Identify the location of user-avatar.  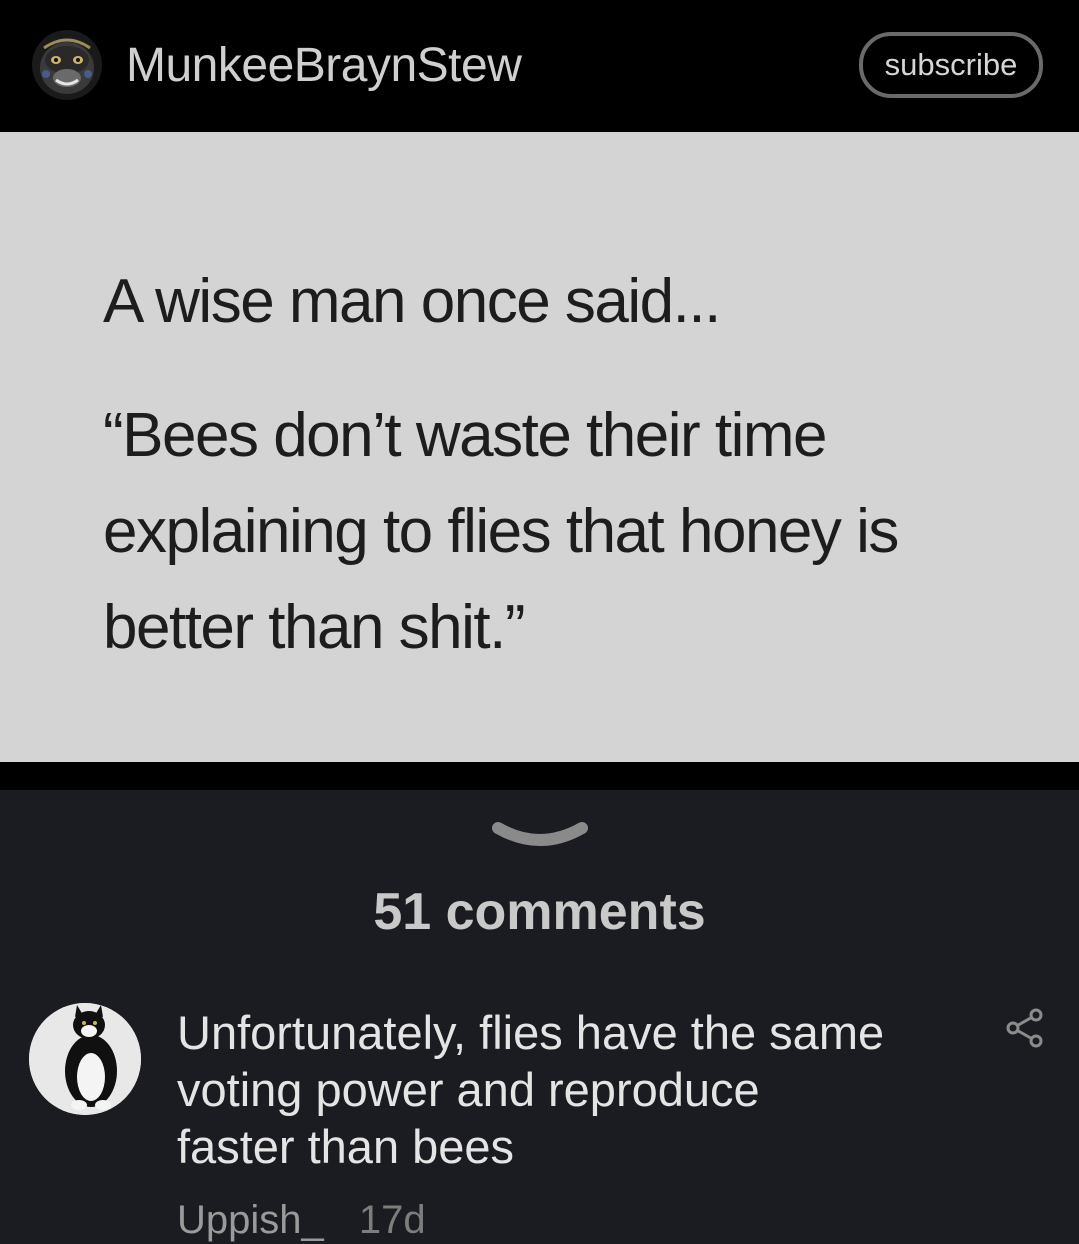
(67, 65).